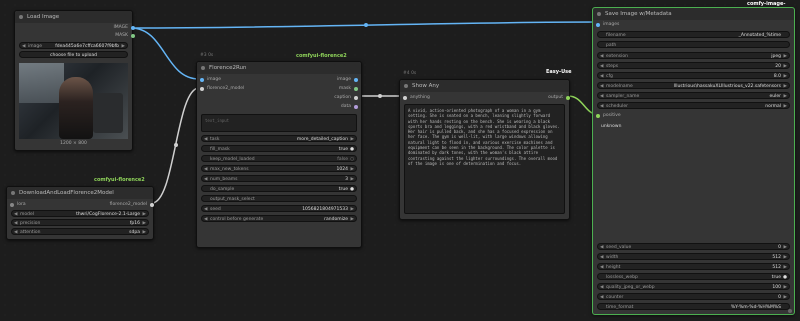  Describe the element at coordinates (693, 296) in the screenshot. I see `counter-number: ◀ counter 0 ▶` at that location.